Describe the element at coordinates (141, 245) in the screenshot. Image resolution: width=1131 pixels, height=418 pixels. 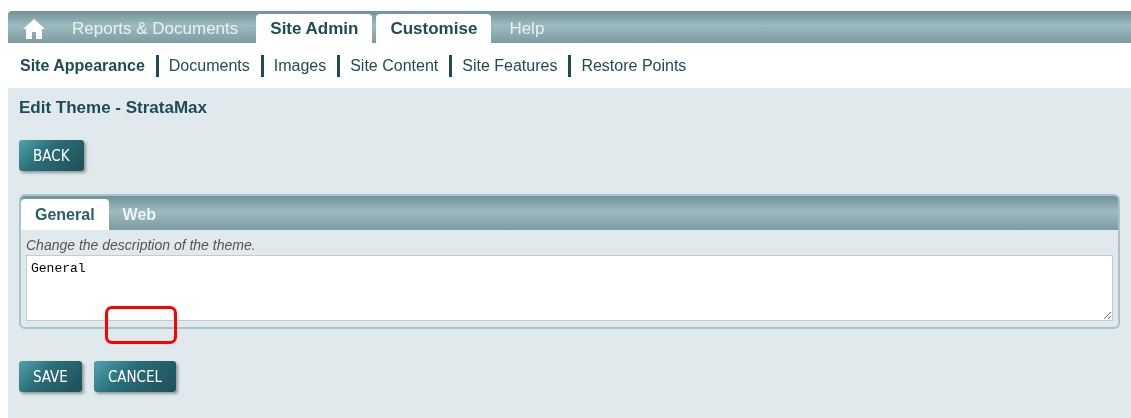
I see `field-hint: Change the description of the theme.` at that location.